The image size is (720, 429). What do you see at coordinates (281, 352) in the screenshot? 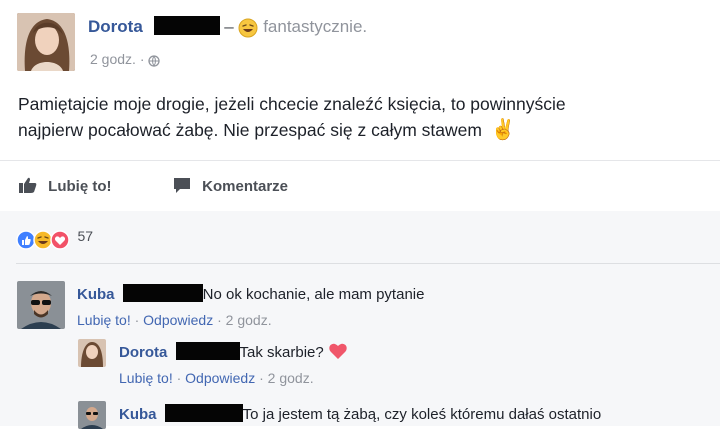
I see `comment-text: Tak skarbie?` at bounding box center [281, 352].